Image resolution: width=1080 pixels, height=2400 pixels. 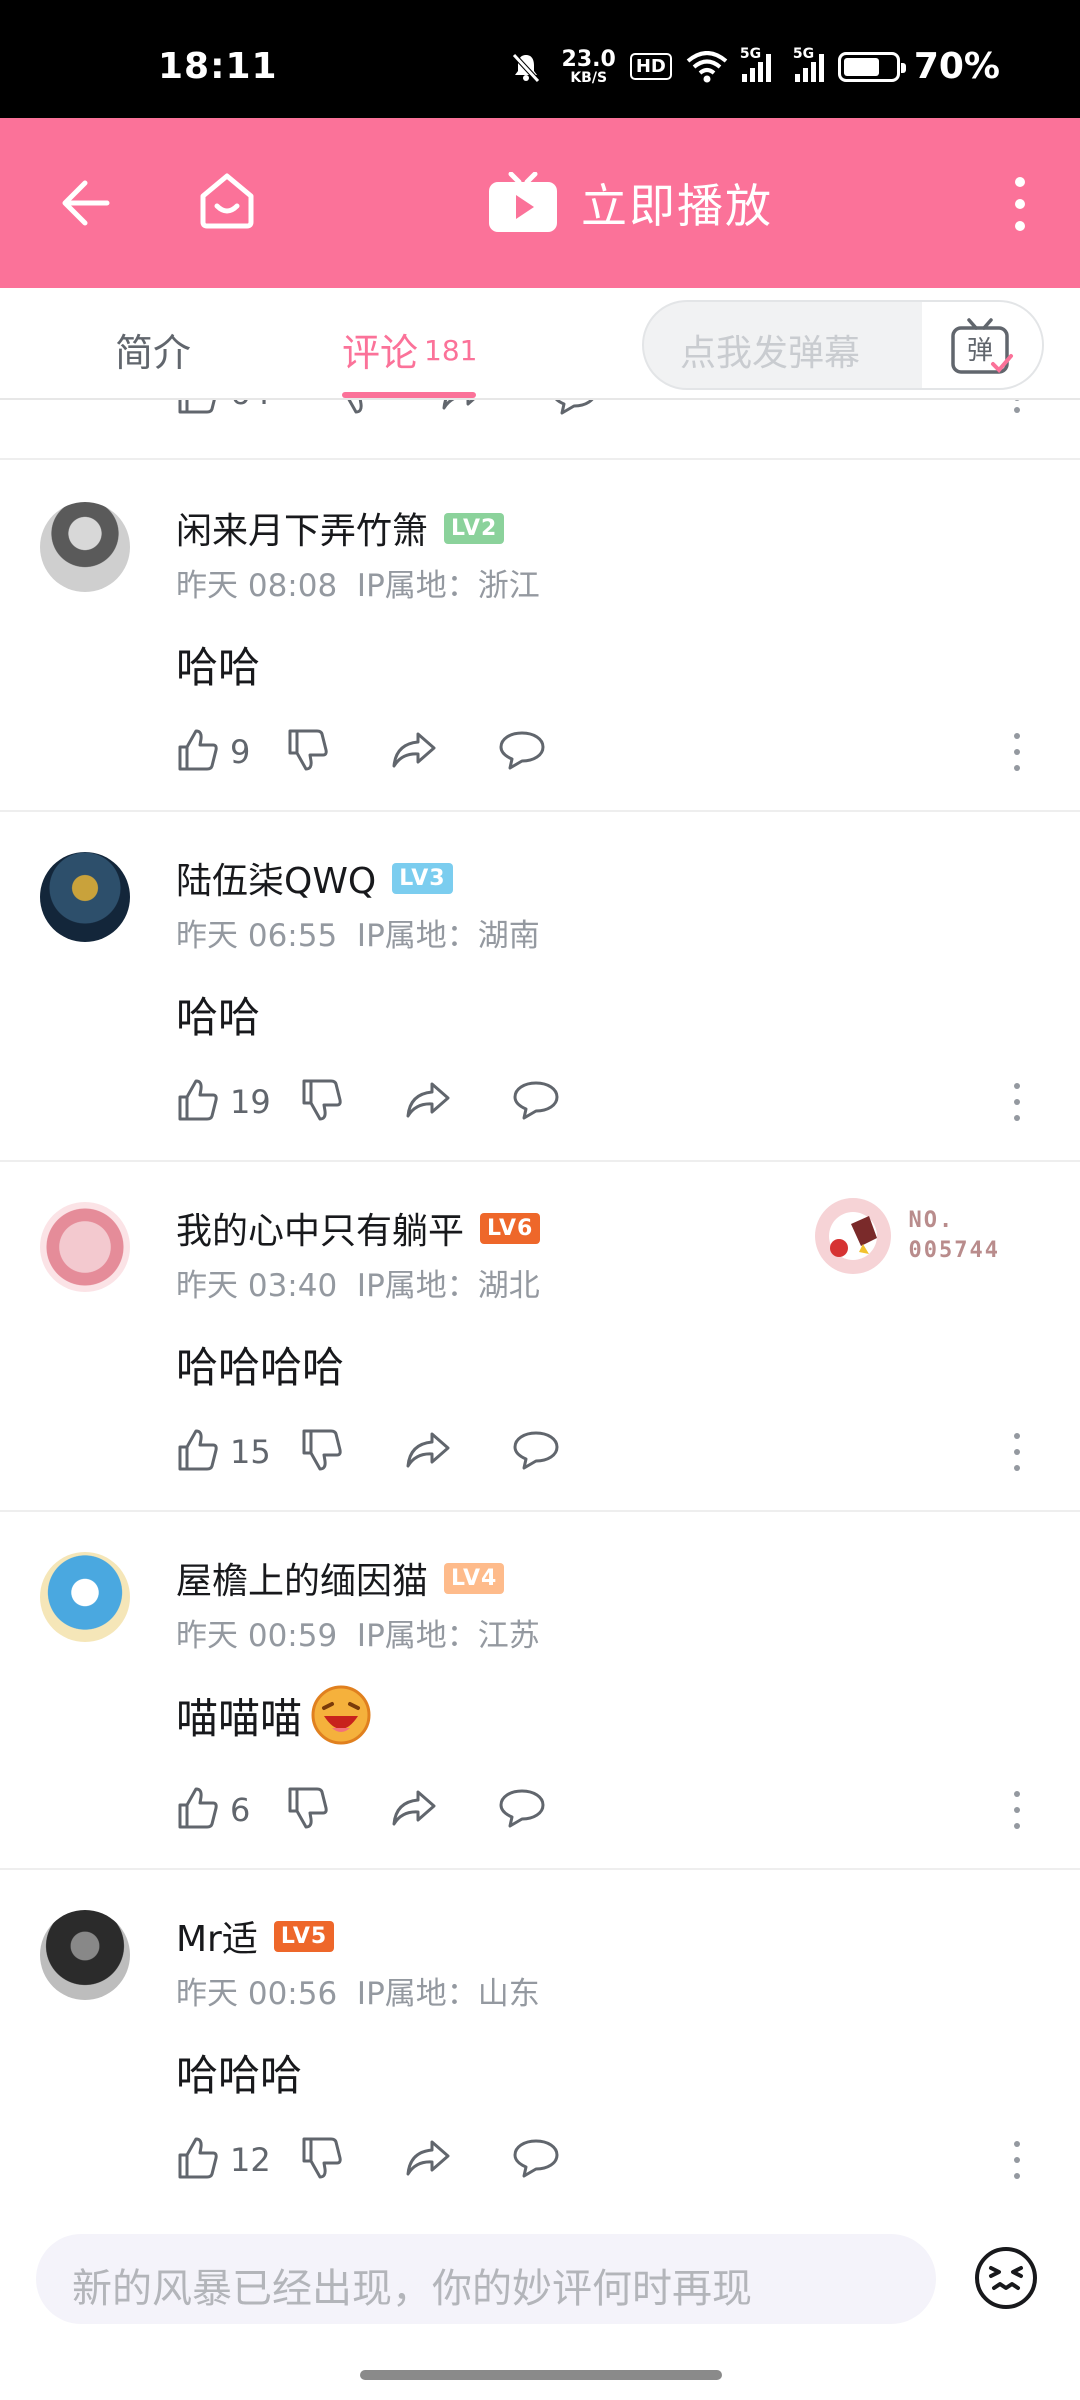 What do you see at coordinates (218, 66) in the screenshot?
I see `status-time: 18:11` at bounding box center [218, 66].